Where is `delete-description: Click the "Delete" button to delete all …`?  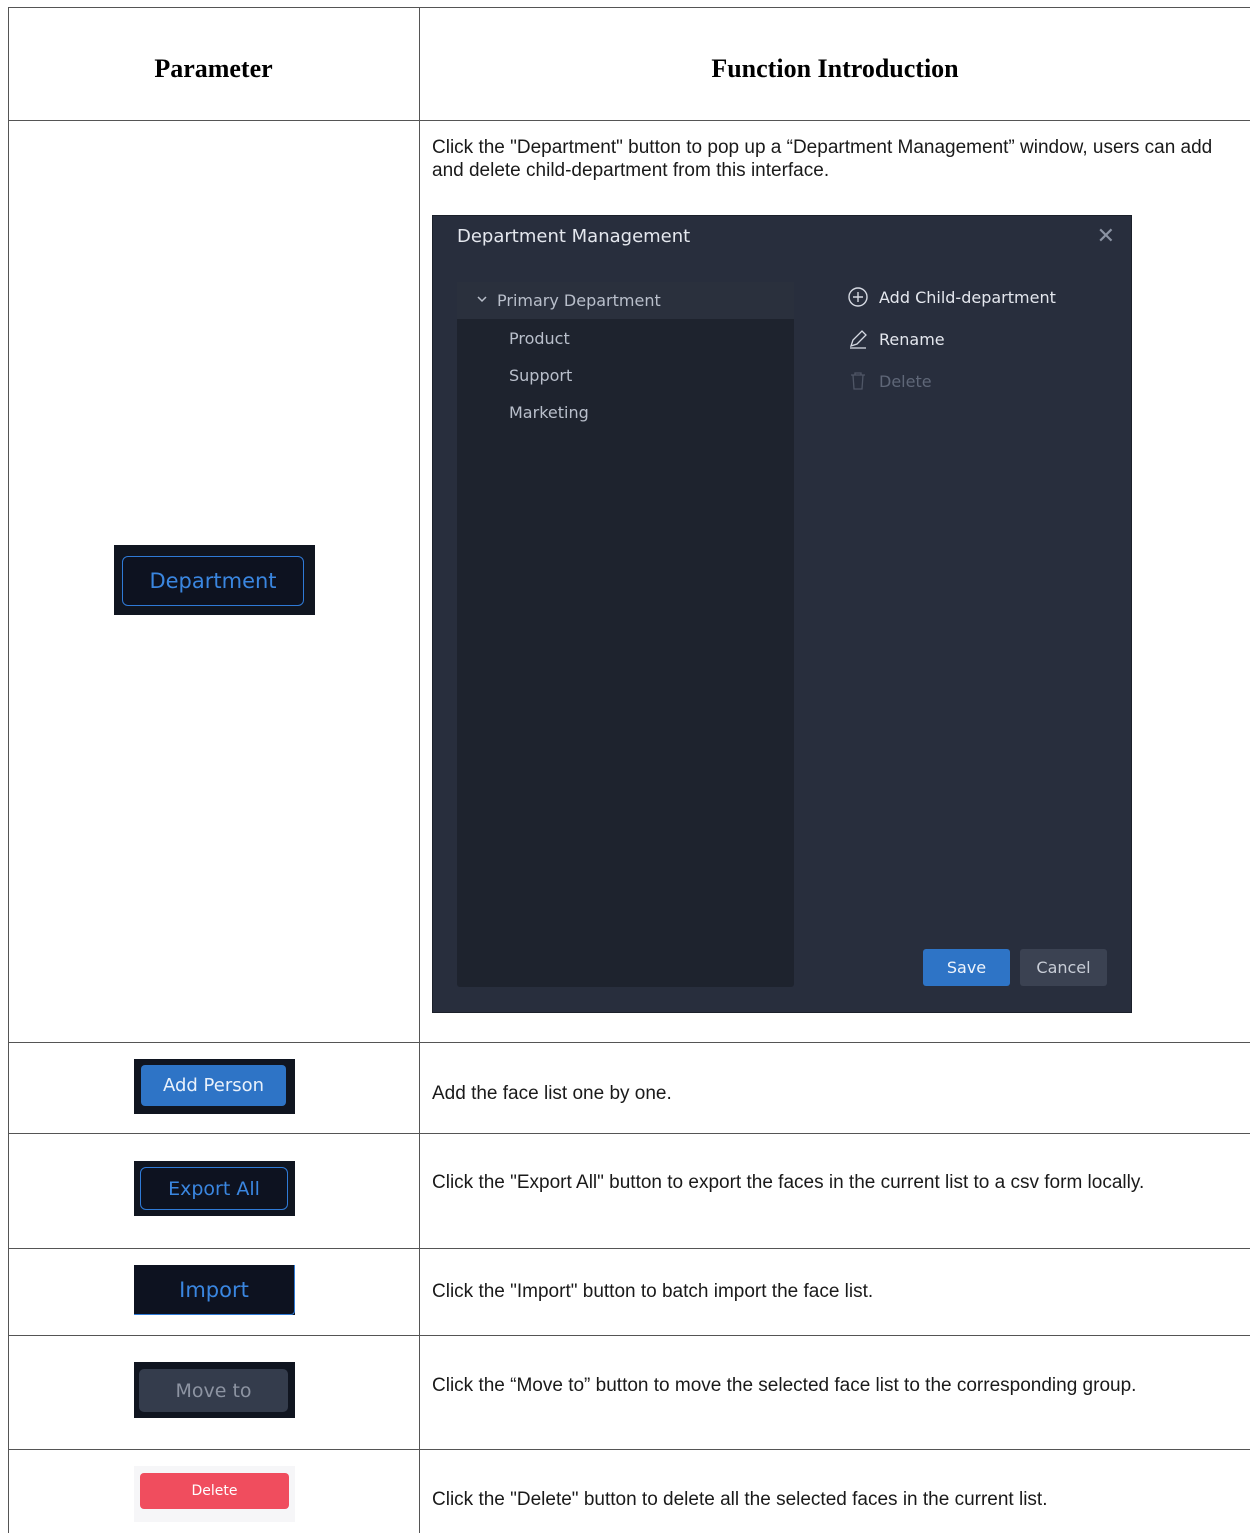
delete-description: Click the "Delete" button to delete all … is located at coordinates (740, 1499).